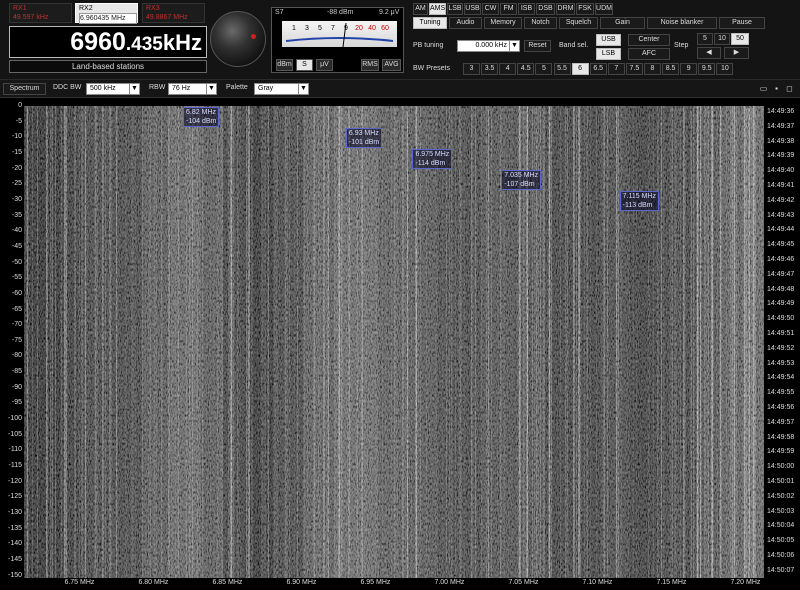  What do you see at coordinates (508, 69) in the screenshot?
I see `bw-preset-button: 4` at bounding box center [508, 69].